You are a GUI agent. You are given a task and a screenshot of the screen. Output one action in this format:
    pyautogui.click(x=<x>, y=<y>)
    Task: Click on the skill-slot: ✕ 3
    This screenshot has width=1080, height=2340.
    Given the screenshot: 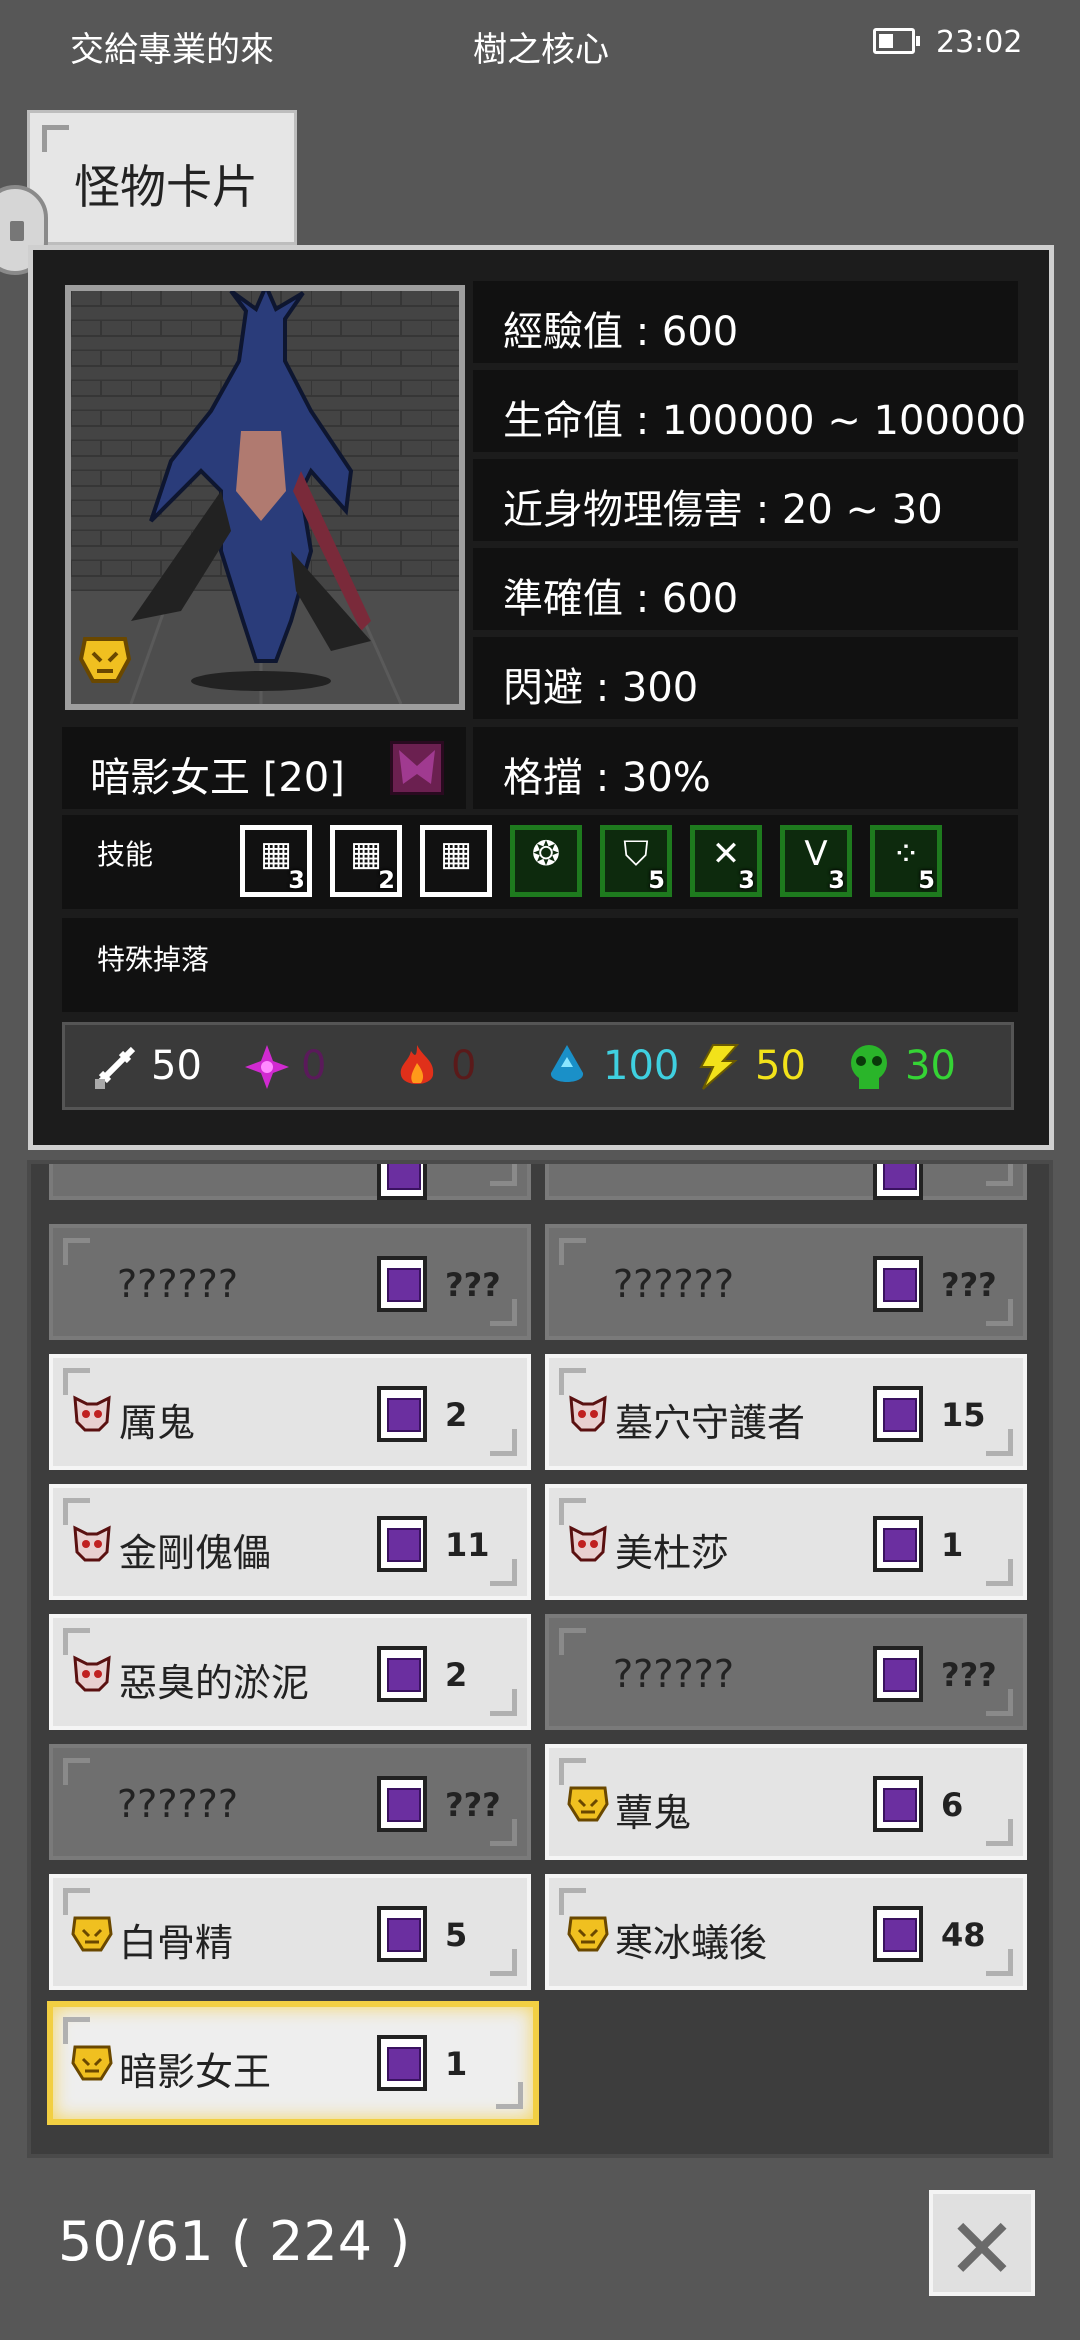 What is the action you would take?
    pyautogui.click(x=726, y=861)
    